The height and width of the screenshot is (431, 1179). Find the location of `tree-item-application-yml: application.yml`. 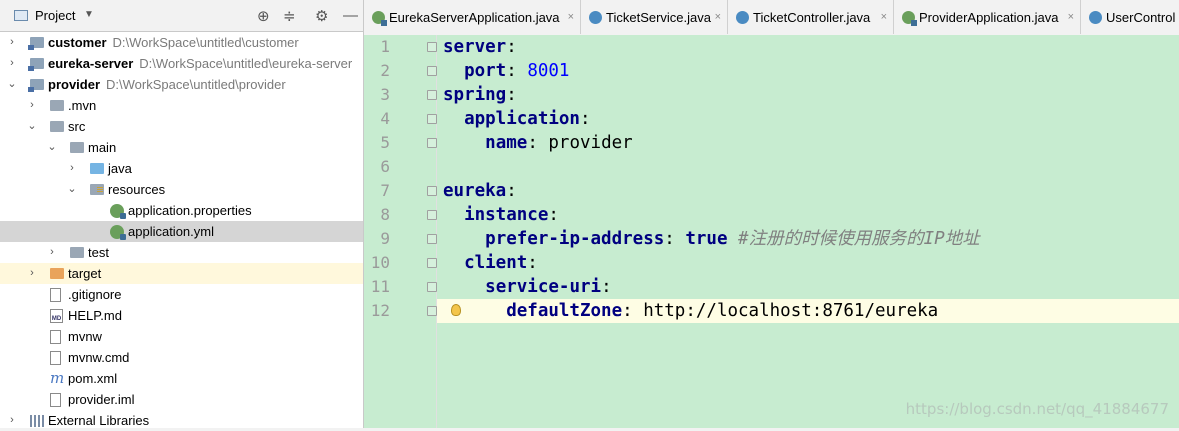

tree-item-application-yml: application.yml is located at coordinates (181, 231).